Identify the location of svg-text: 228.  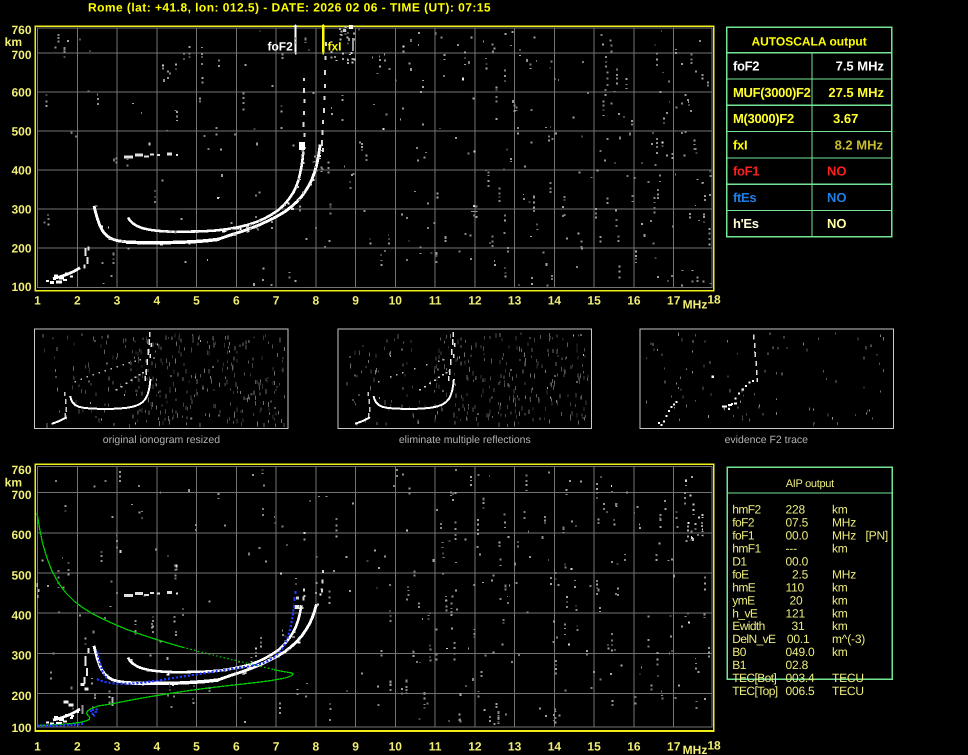
(796, 510).